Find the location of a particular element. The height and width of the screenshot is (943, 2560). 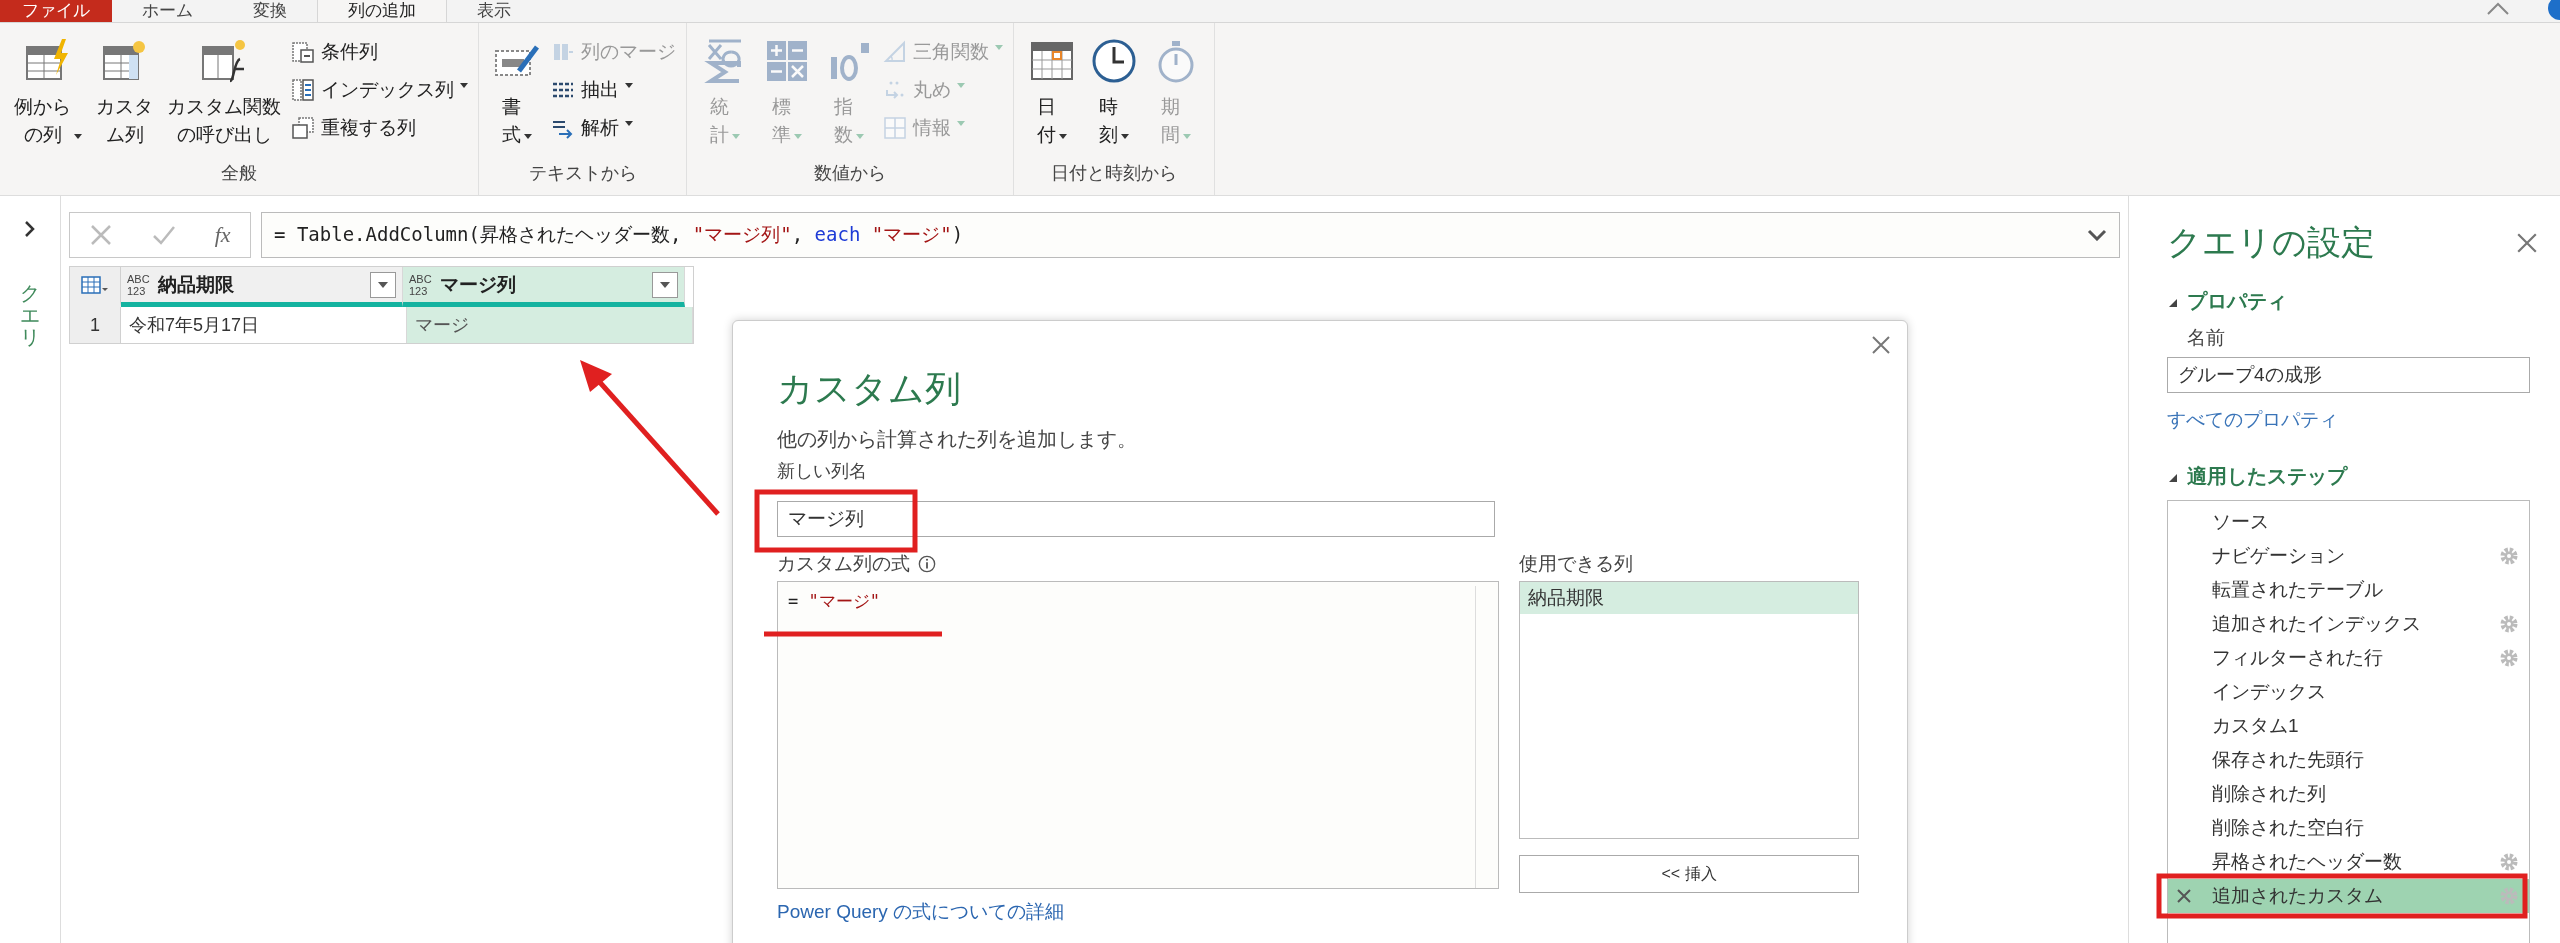

info-icon is located at coordinates (927, 564).